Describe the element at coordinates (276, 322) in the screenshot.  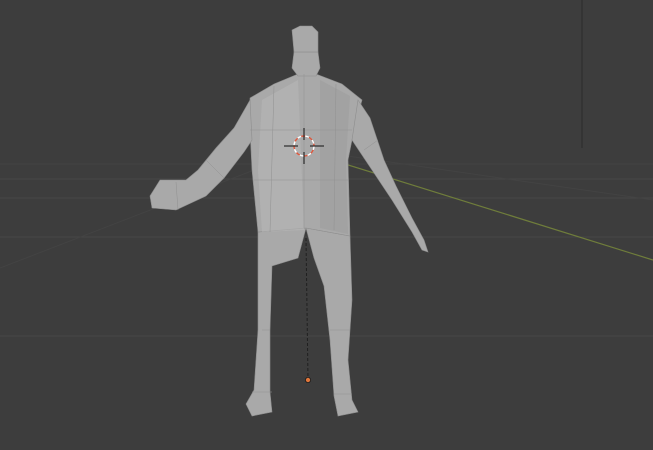
I see `mesh-left-leg` at that location.